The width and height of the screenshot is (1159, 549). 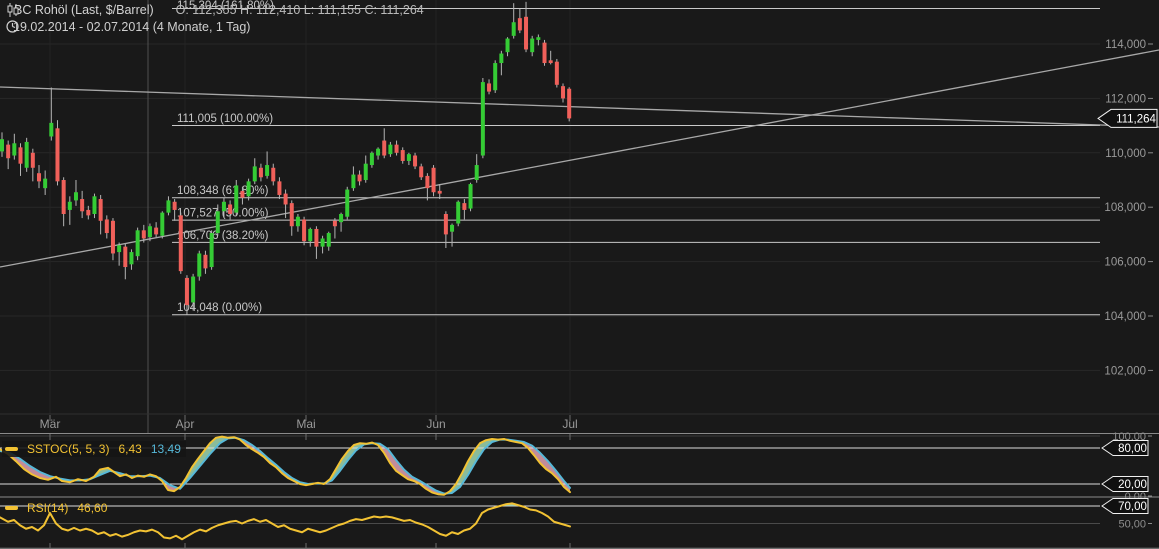 What do you see at coordinates (1125, 263) in the screenshot?
I see `price-axis-label: 106,000` at bounding box center [1125, 263].